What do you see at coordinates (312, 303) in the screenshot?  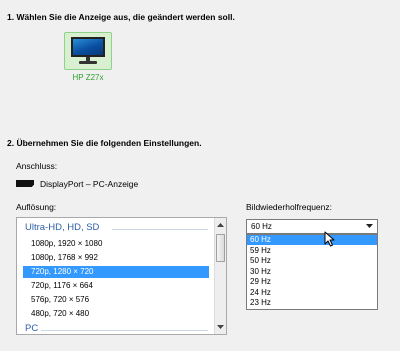 I see `refresh-option: 23 Hz` at bounding box center [312, 303].